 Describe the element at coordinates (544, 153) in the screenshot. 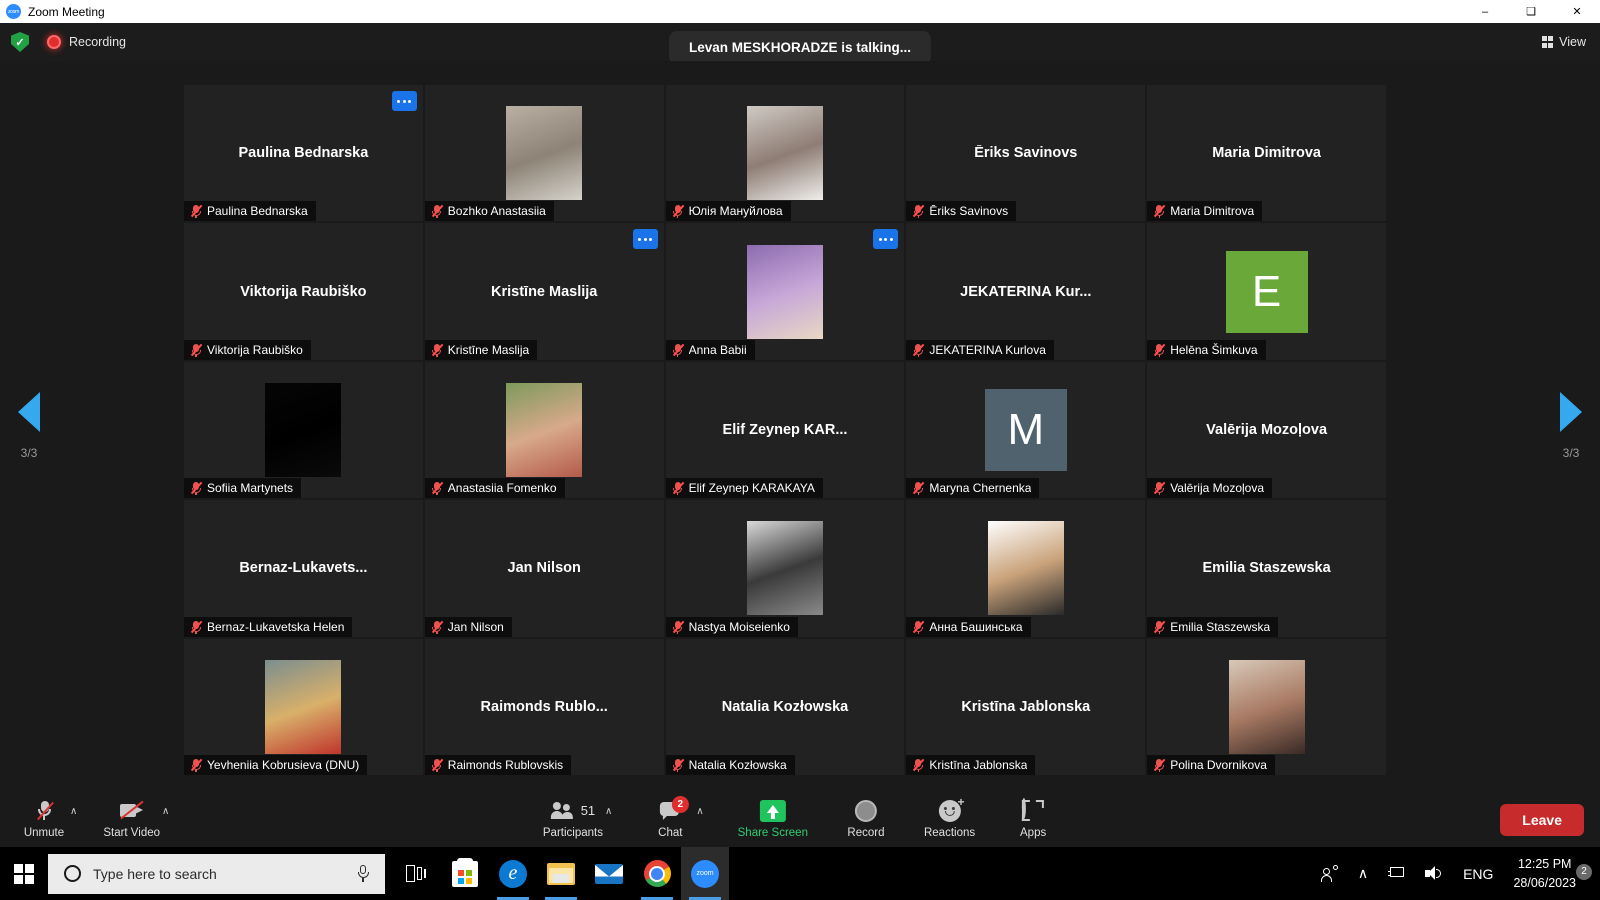

I see `participant-tile: Bozhko Anastasiia` at that location.